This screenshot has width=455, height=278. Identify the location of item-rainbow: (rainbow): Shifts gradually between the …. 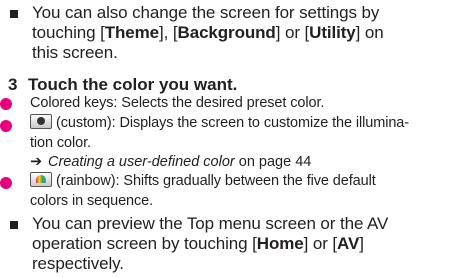
(240, 191).